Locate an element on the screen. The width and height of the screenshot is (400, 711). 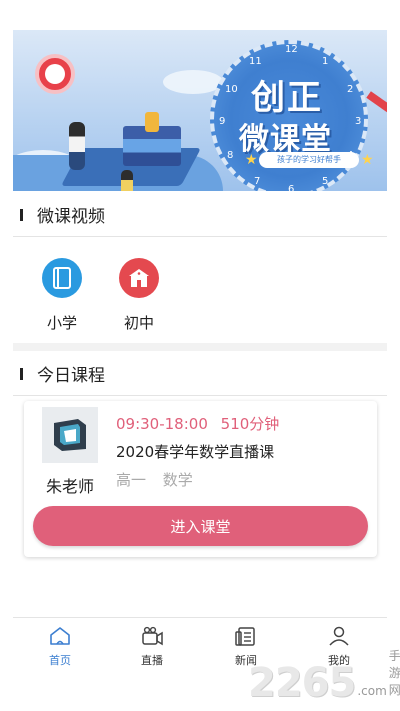
user-icon is located at coordinates (339, 636).